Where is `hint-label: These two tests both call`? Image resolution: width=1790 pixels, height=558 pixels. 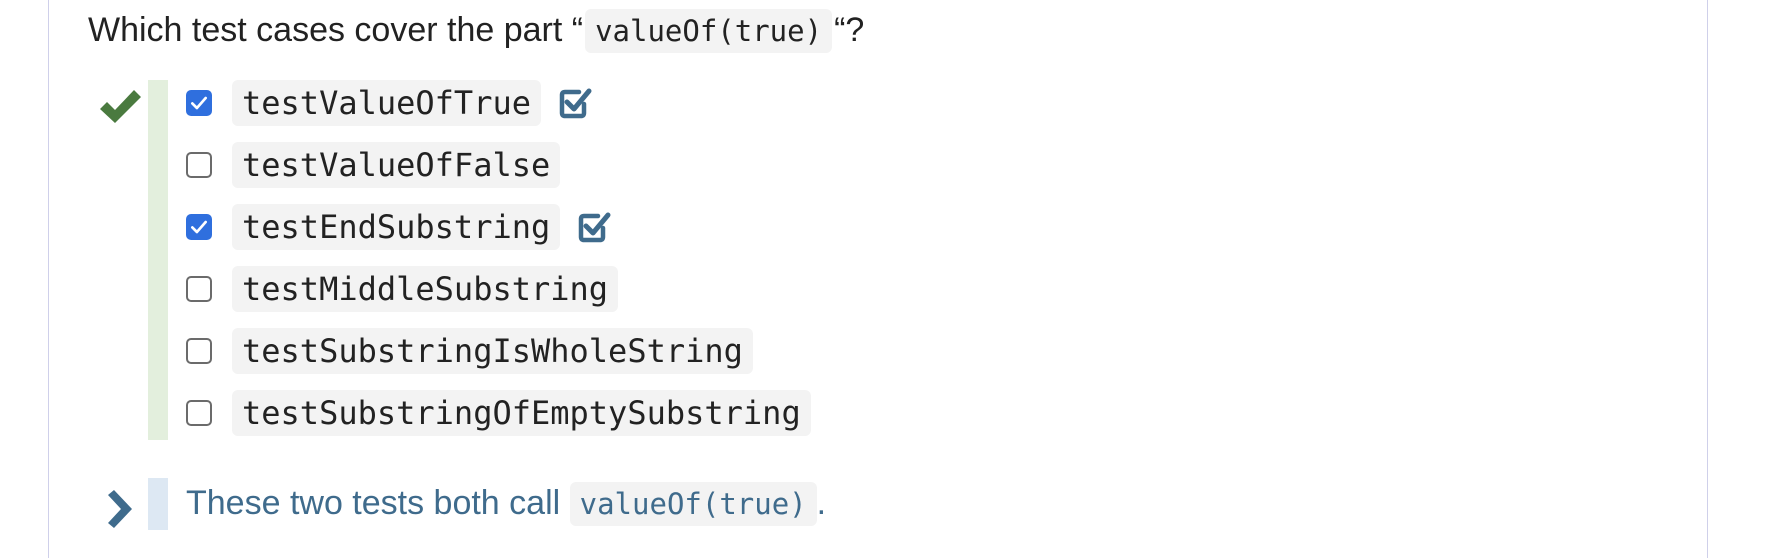 hint-label: These two tests both call is located at coordinates (378, 503).